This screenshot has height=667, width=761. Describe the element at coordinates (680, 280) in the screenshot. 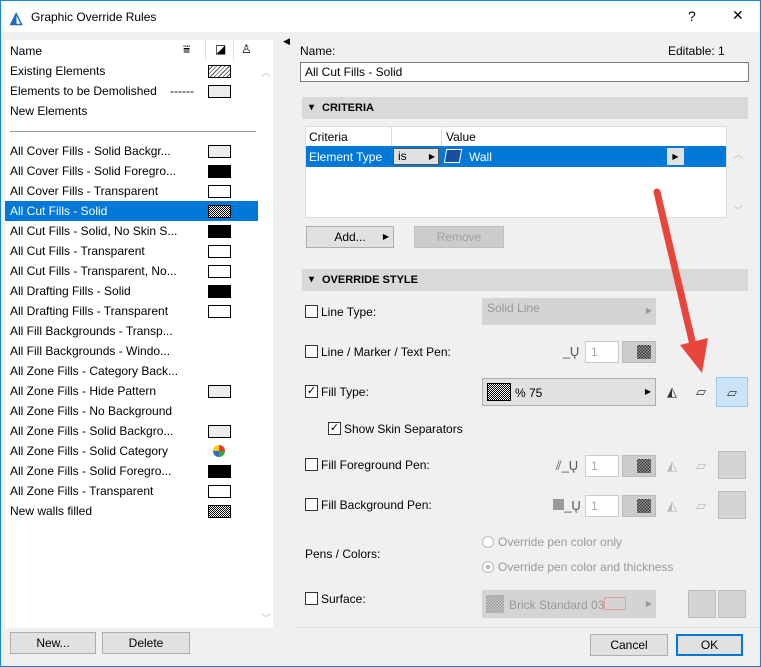

I see `red-annotation-arrow` at that location.